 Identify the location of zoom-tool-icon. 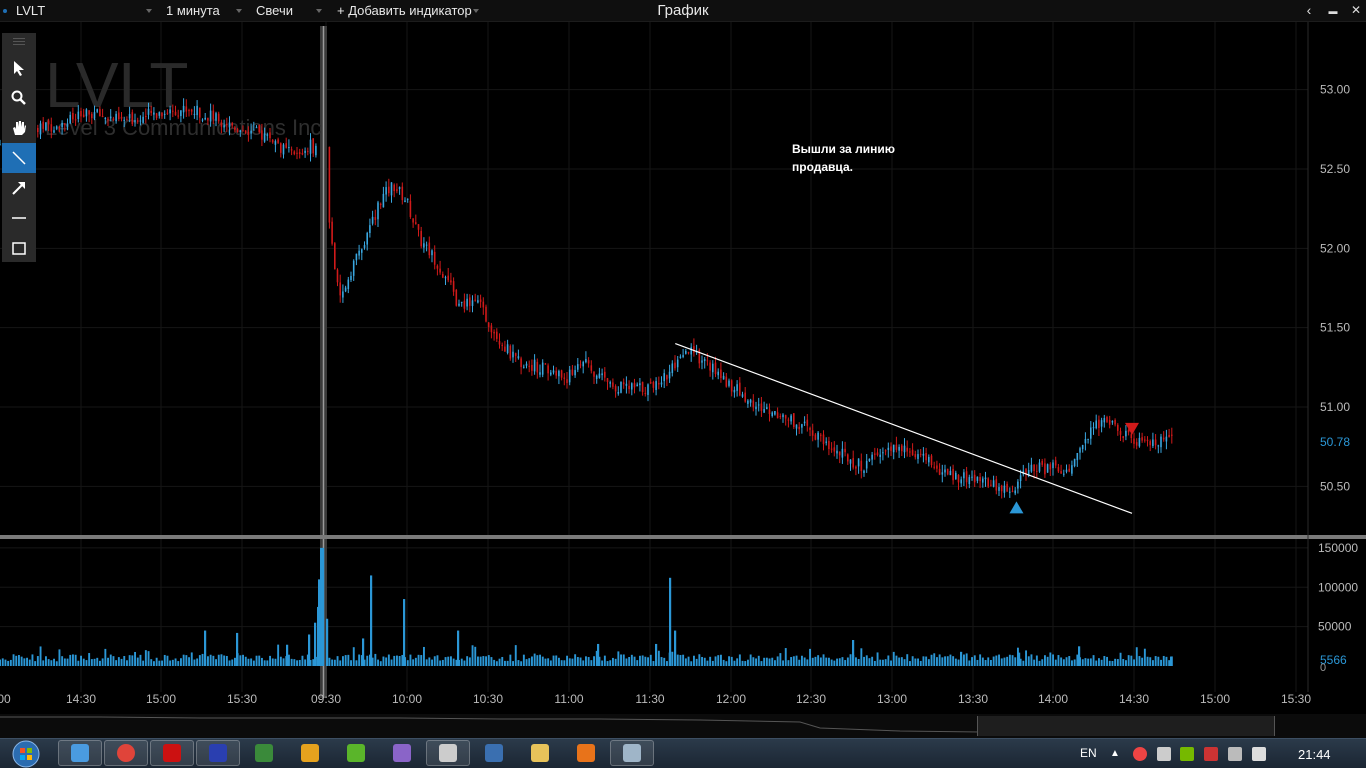
(19, 98).